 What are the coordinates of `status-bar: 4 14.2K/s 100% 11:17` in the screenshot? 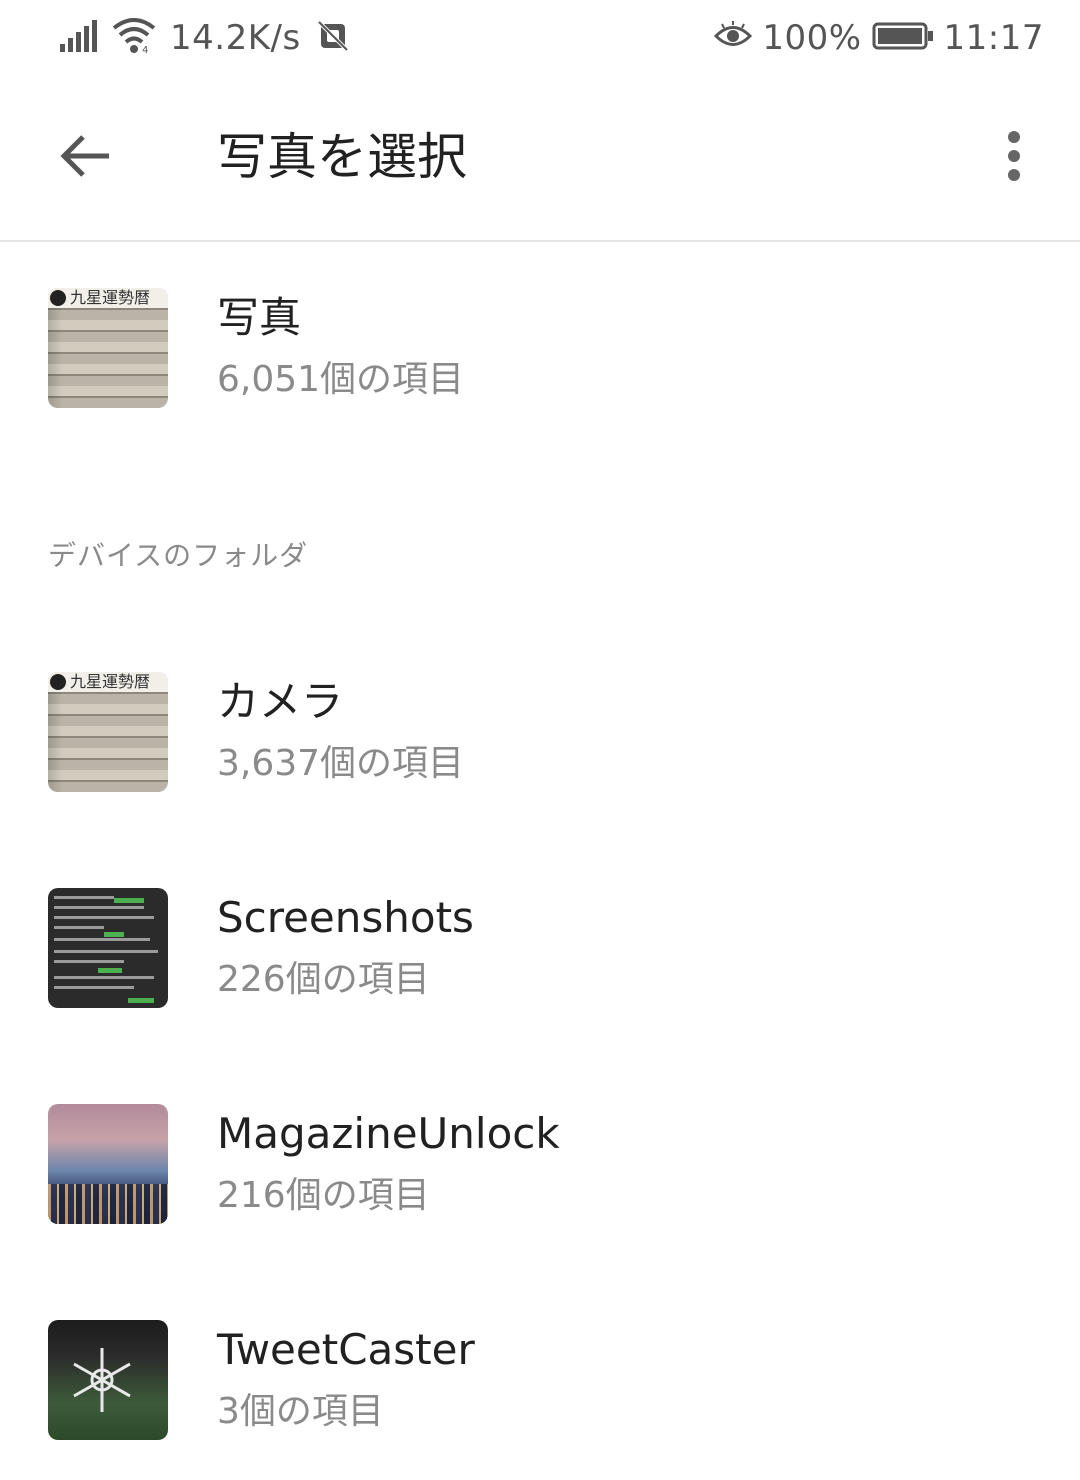 It's located at (540, 38).